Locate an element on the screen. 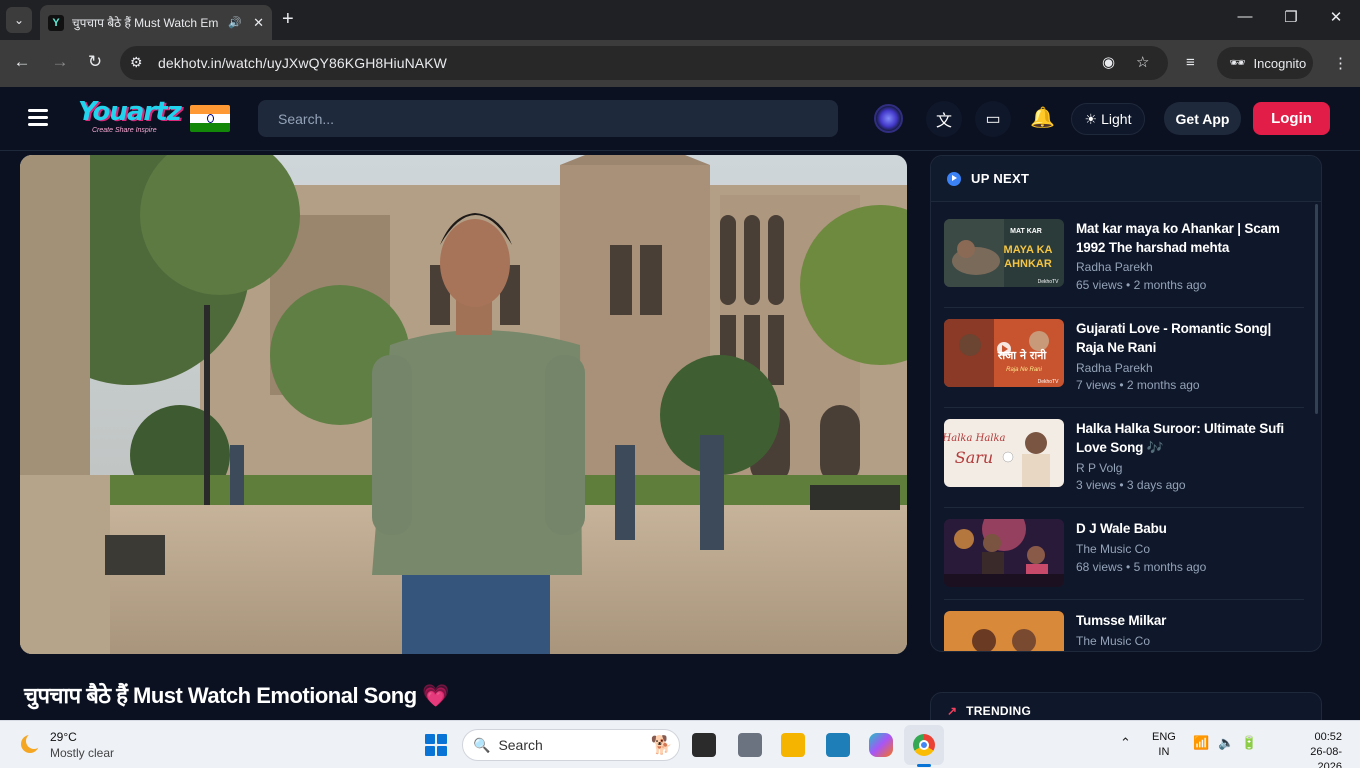 The image size is (1360, 768). svg-text: MAYA KA is located at coordinates (1028, 250).